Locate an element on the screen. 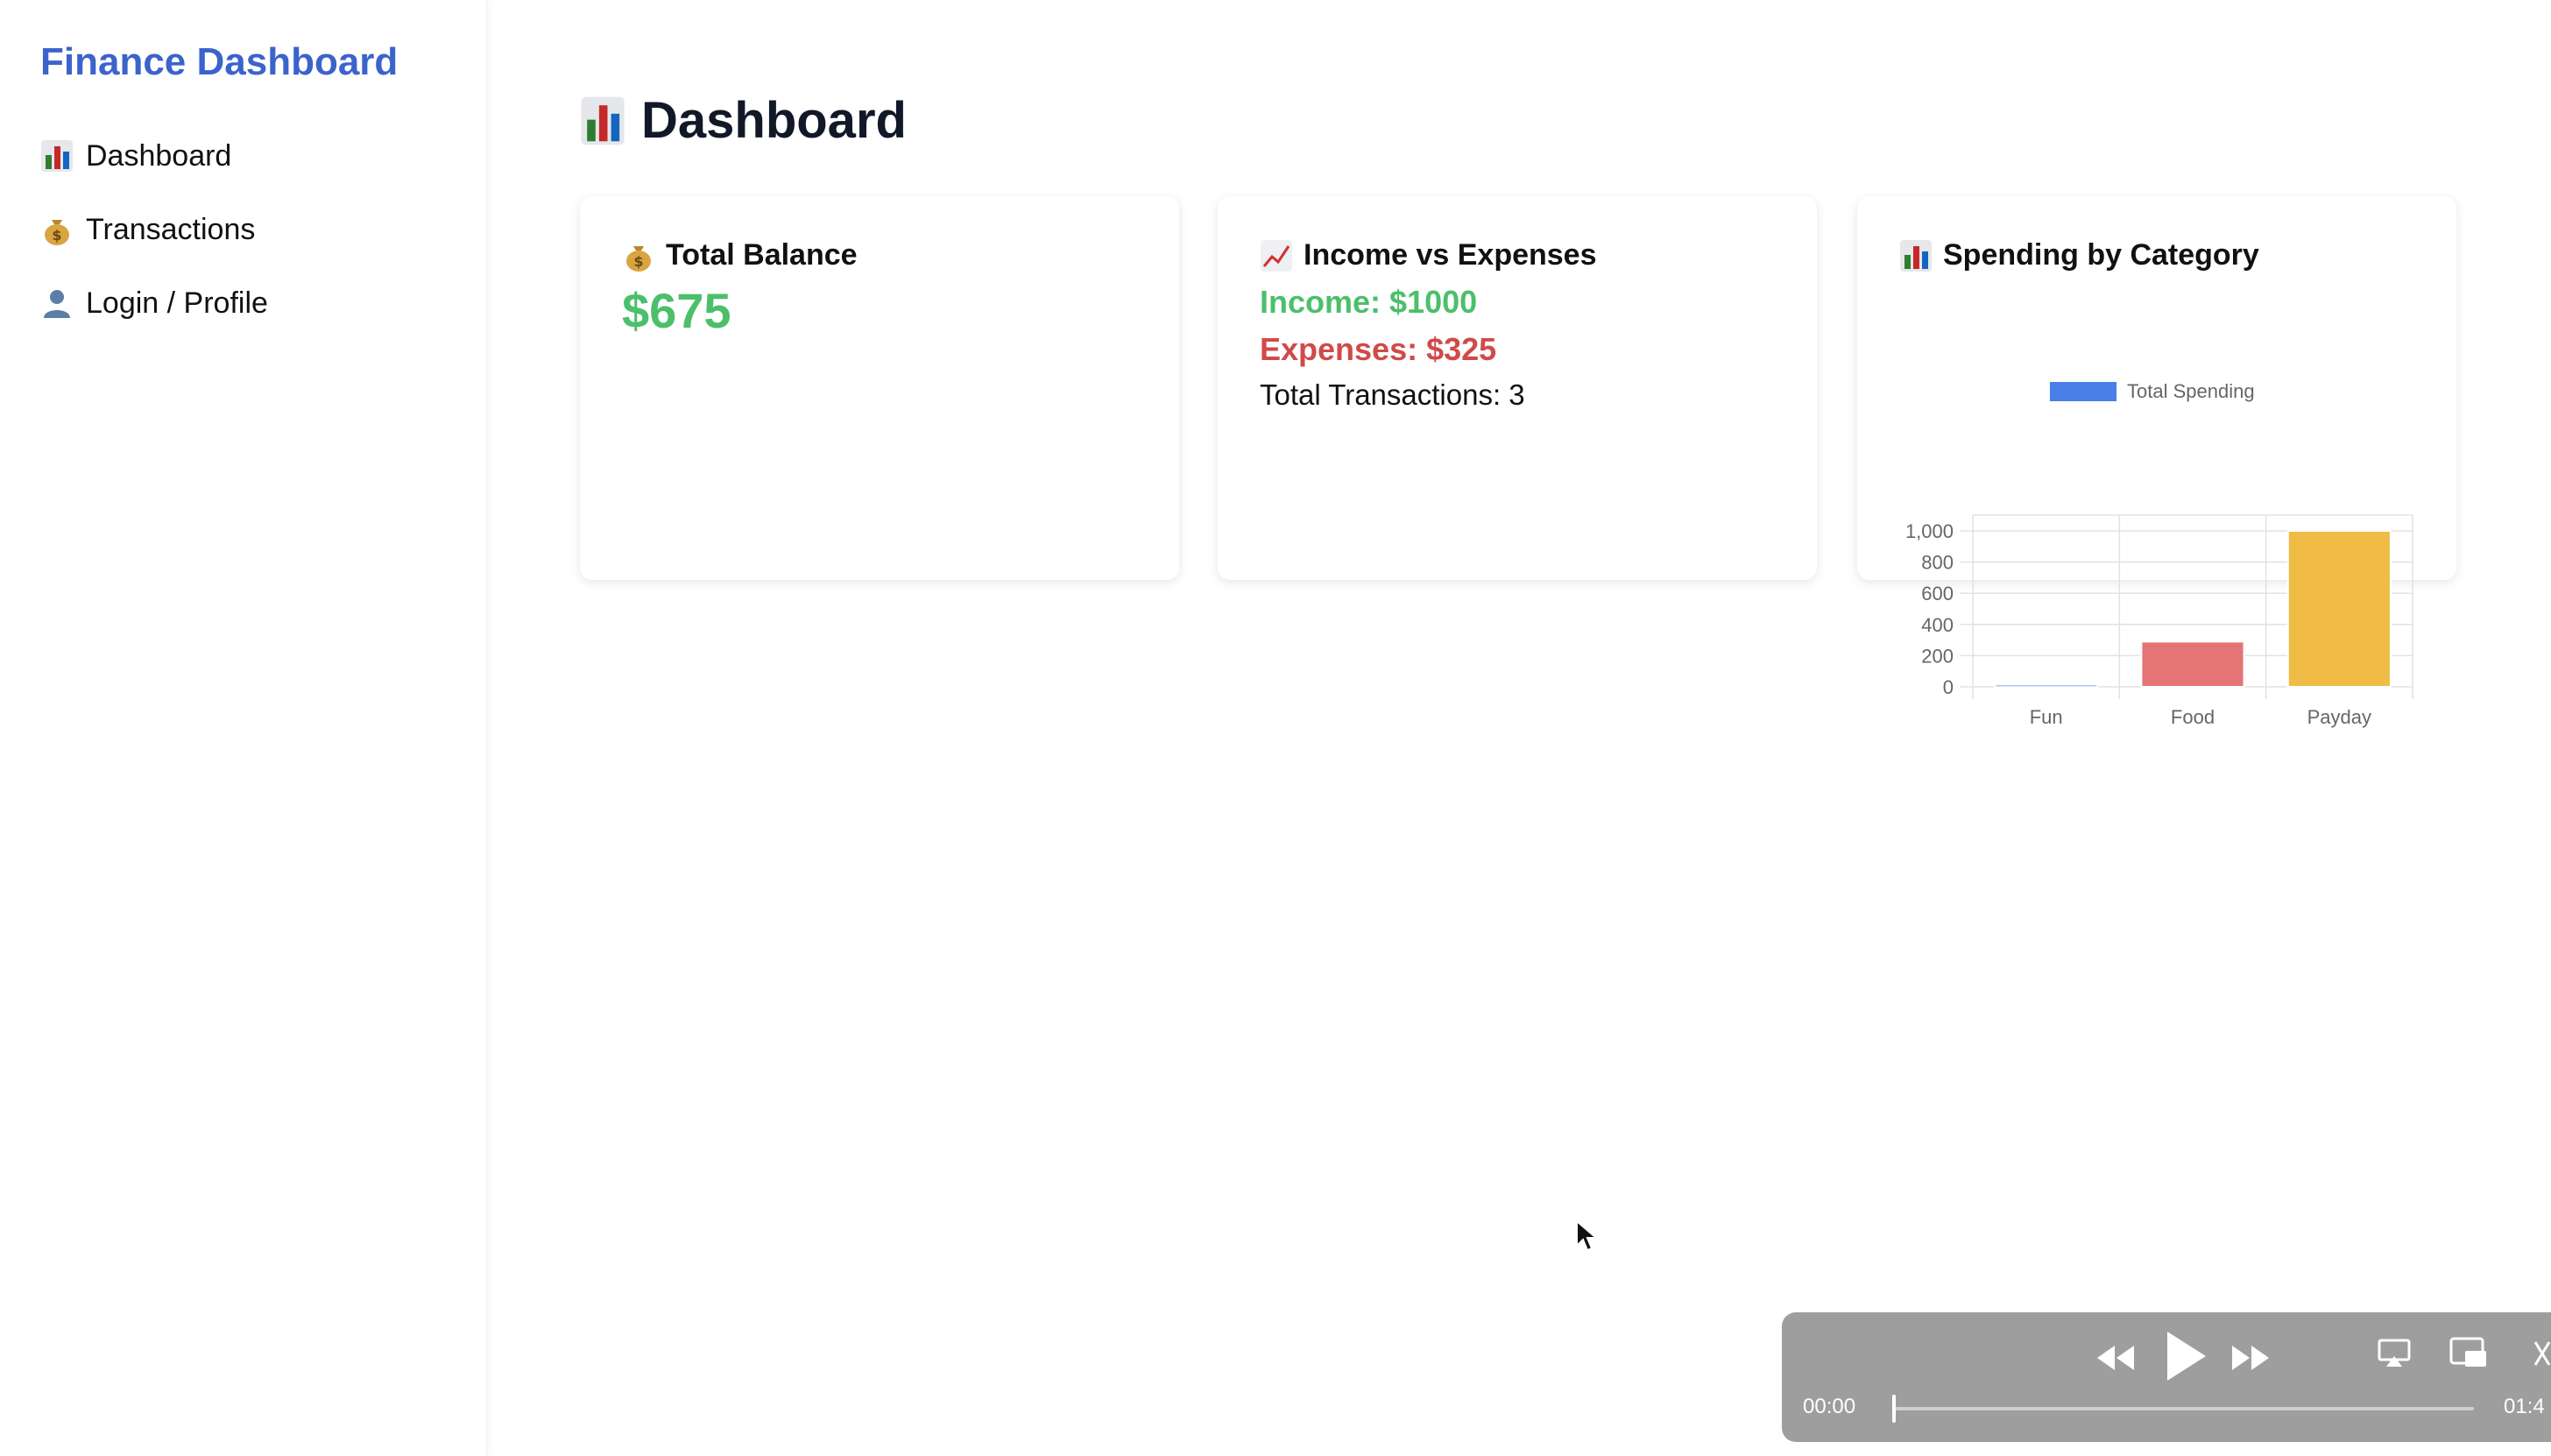 The image size is (2551, 1456). card-title: Income vs Expenses is located at coordinates (1428, 255).